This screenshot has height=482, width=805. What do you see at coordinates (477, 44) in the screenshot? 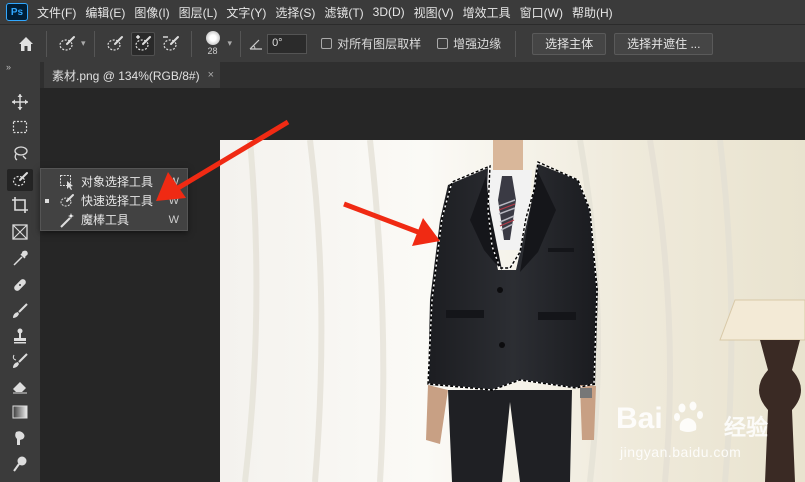
I see `enhance-edge-label: 增强边缘` at bounding box center [477, 44].